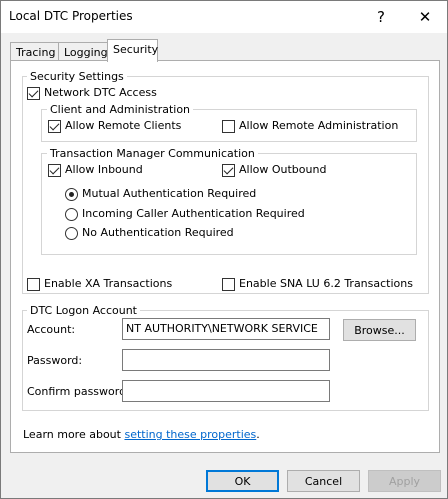 This screenshot has height=499, width=448. What do you see at coordinates (326, 284) in the screenshot?
I see `enable-sna-label: Enable SNA LU 6.2 Transactions` at bounding box center [326, 284].